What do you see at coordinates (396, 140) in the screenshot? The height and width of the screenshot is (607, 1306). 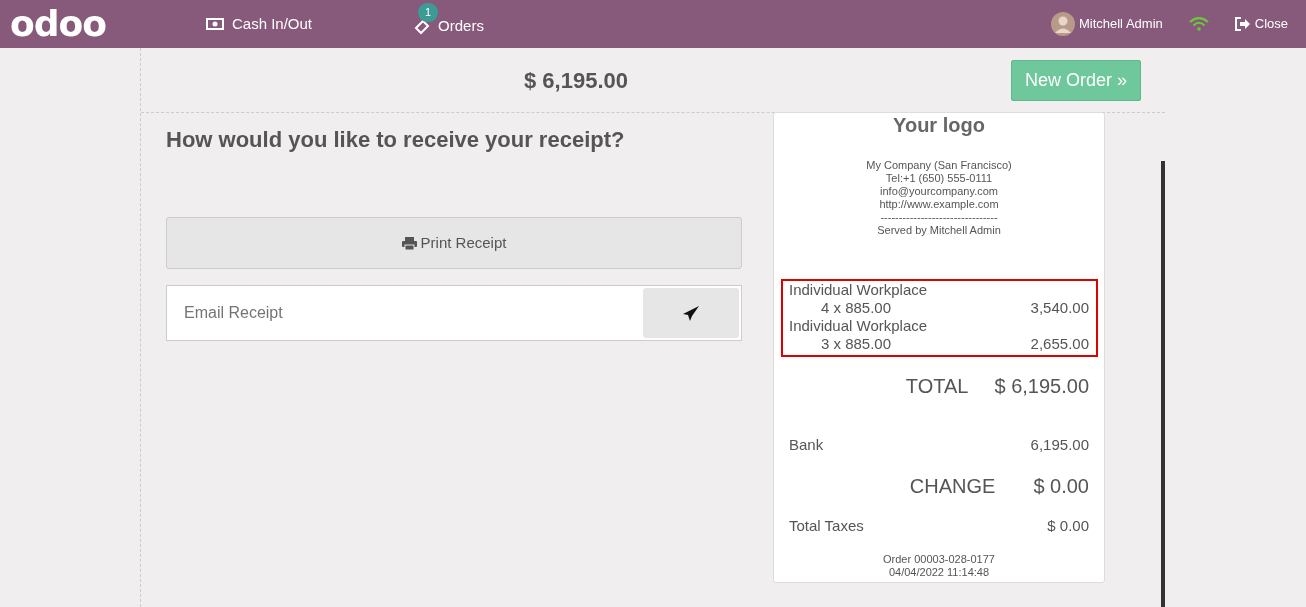 I see `question-heading: How would you like to receive your receipt?` at bounding box center [396, 140].